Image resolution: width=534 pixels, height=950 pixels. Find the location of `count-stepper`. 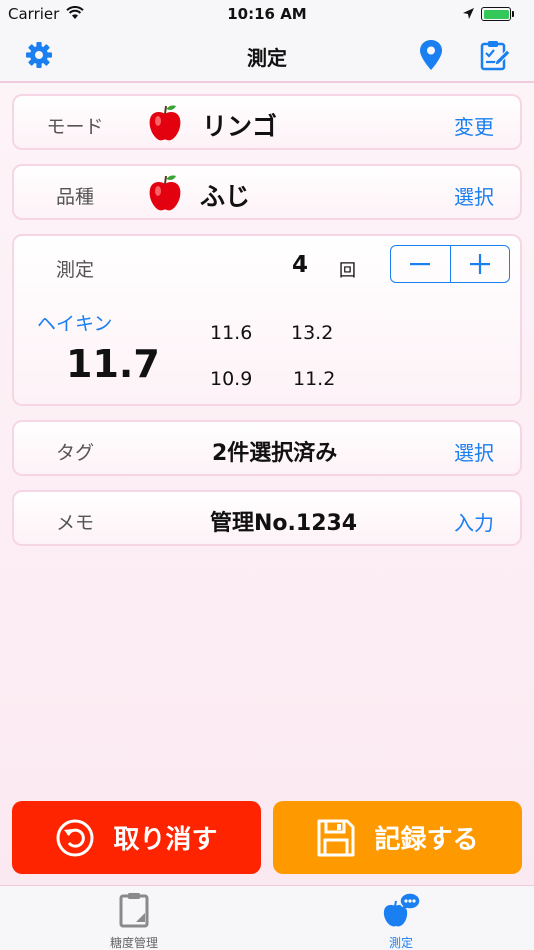

count-stepper is located at coordinates (450, 264).